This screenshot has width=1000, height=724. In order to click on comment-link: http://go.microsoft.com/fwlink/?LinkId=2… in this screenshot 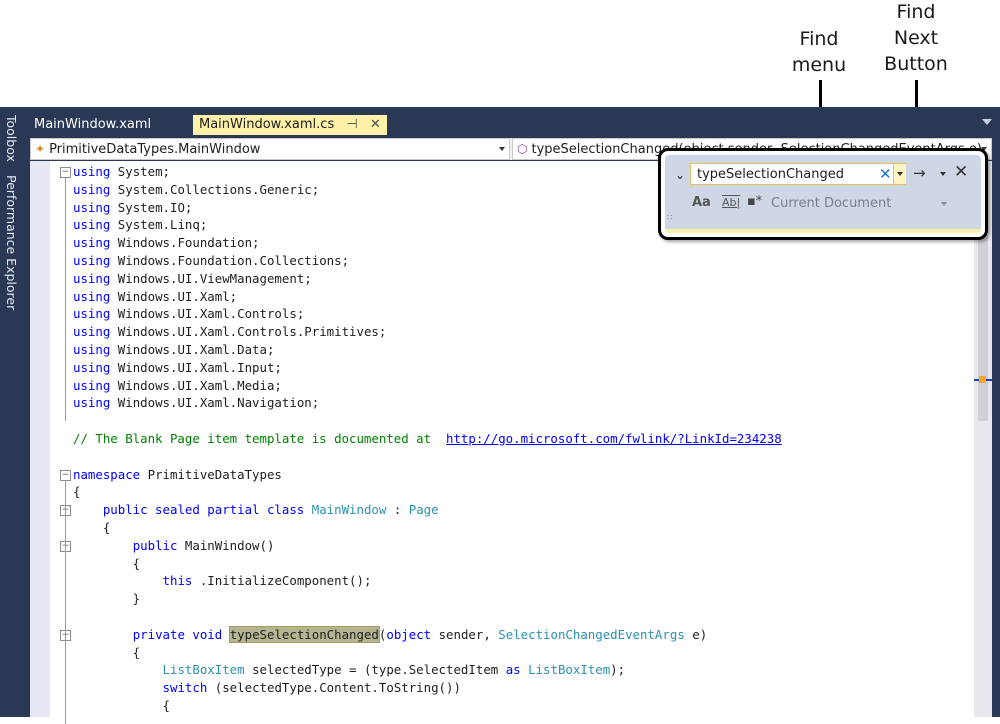, I will do `click(614, 438)`.